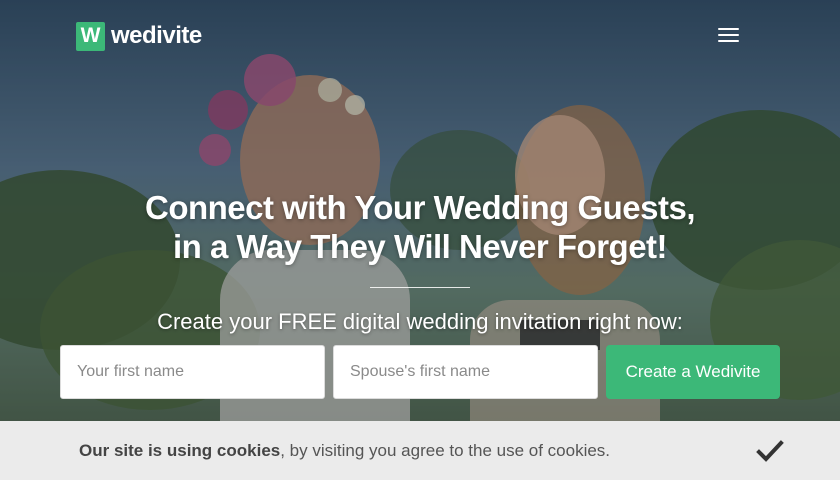 The height and width of the screenshot is (480, 840). I want to click on first-name-input, so click(192, 372).